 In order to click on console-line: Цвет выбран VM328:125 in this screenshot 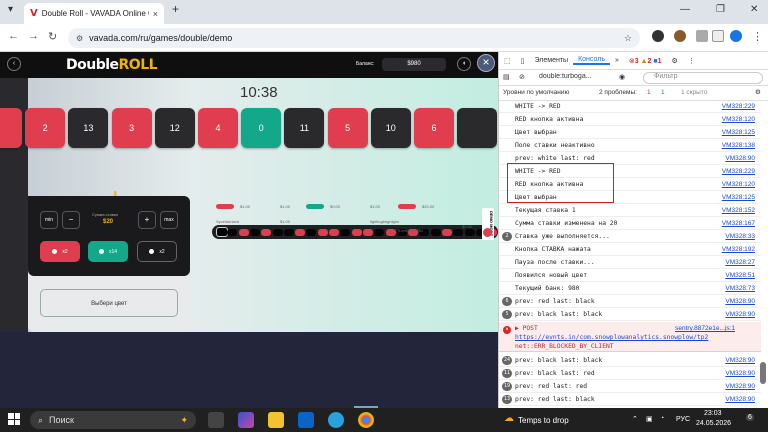, I will do `click(630, 132)`.